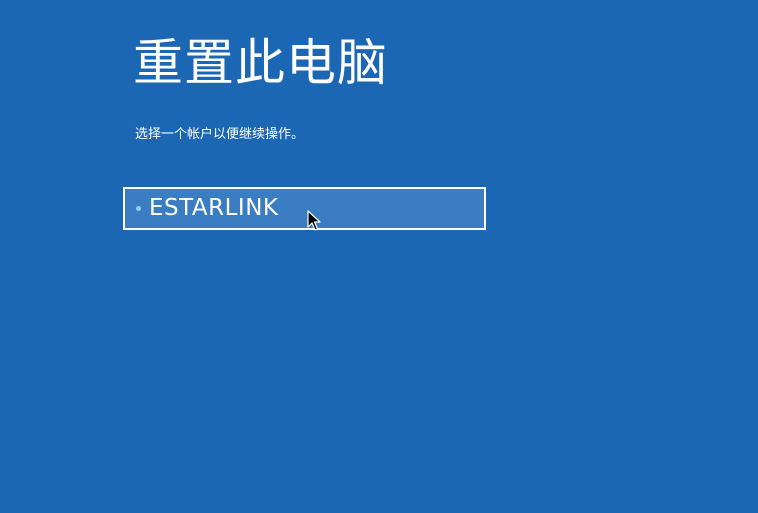  I want to click on page-title: 重置此电脑, so click(260, 63).